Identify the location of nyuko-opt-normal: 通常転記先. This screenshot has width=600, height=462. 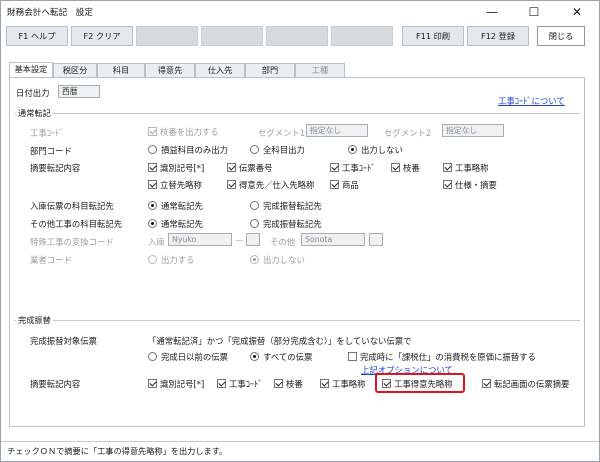
(175, 206).